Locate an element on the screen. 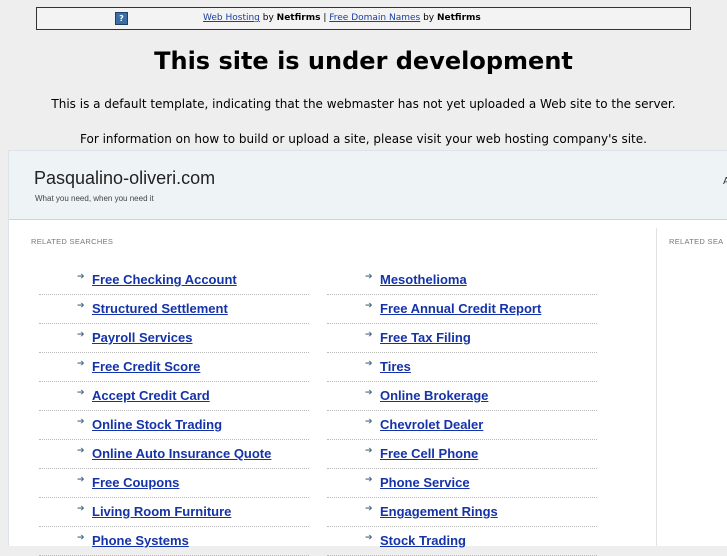 The image size is (727, 556). related-search-link: Payroll Services is located at coordinates (142, 337).